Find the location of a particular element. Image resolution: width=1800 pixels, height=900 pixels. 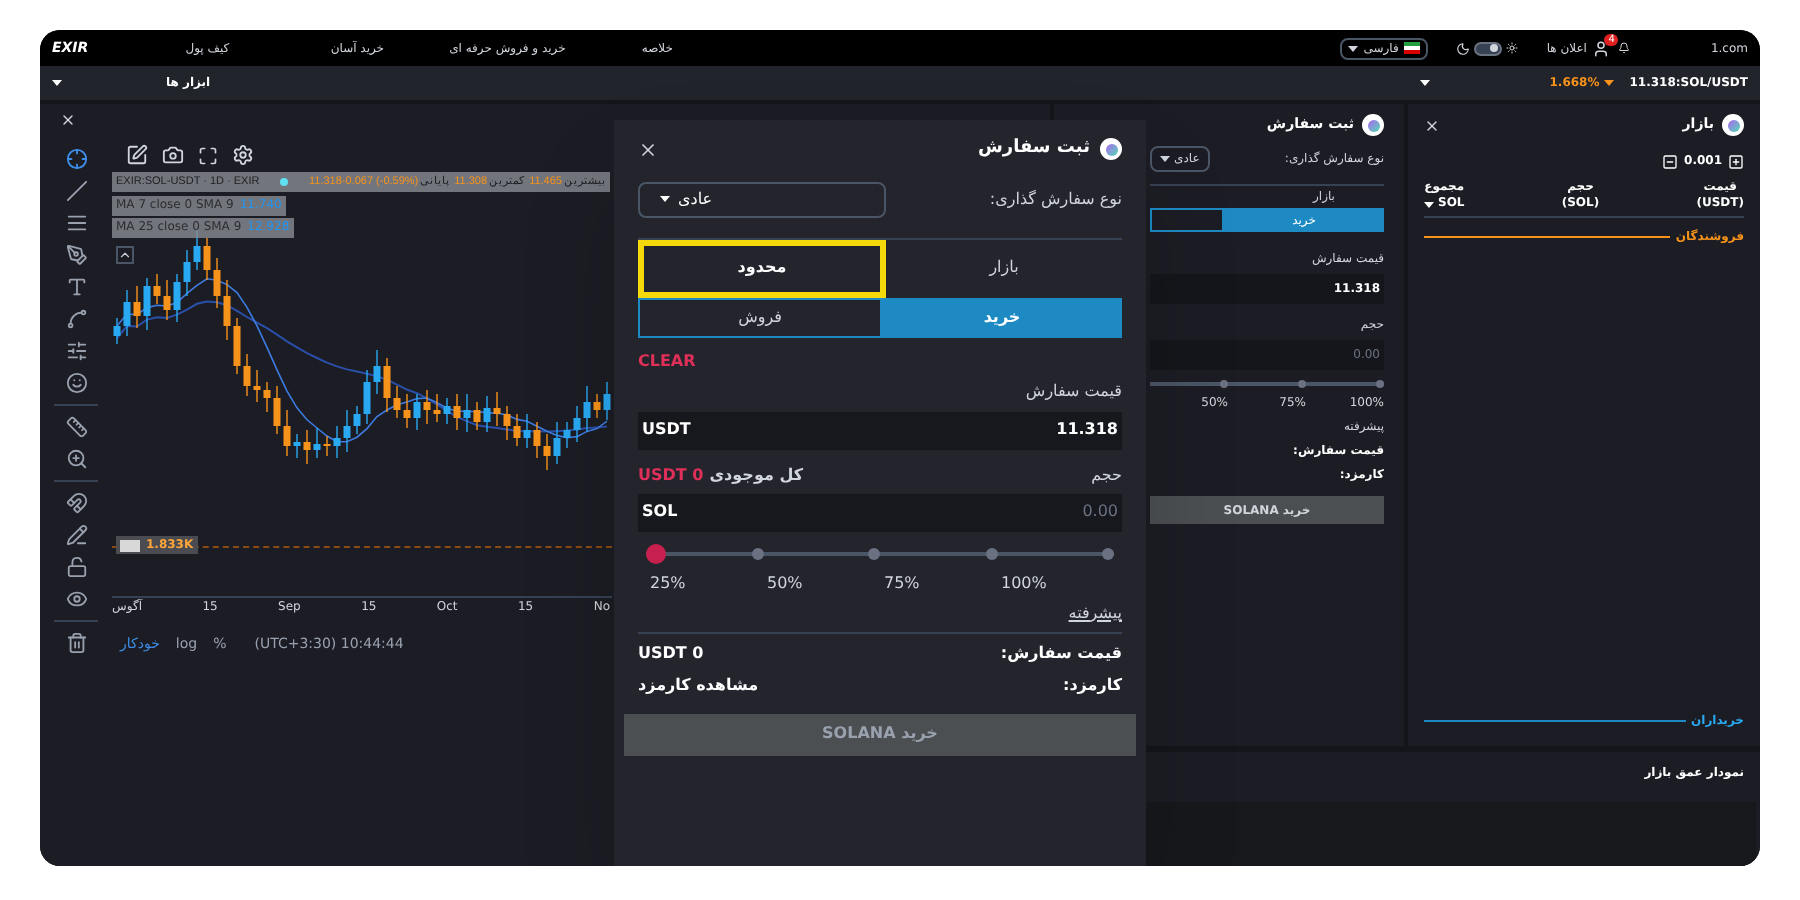

slider-thumb is located at coordinates (656, 553).